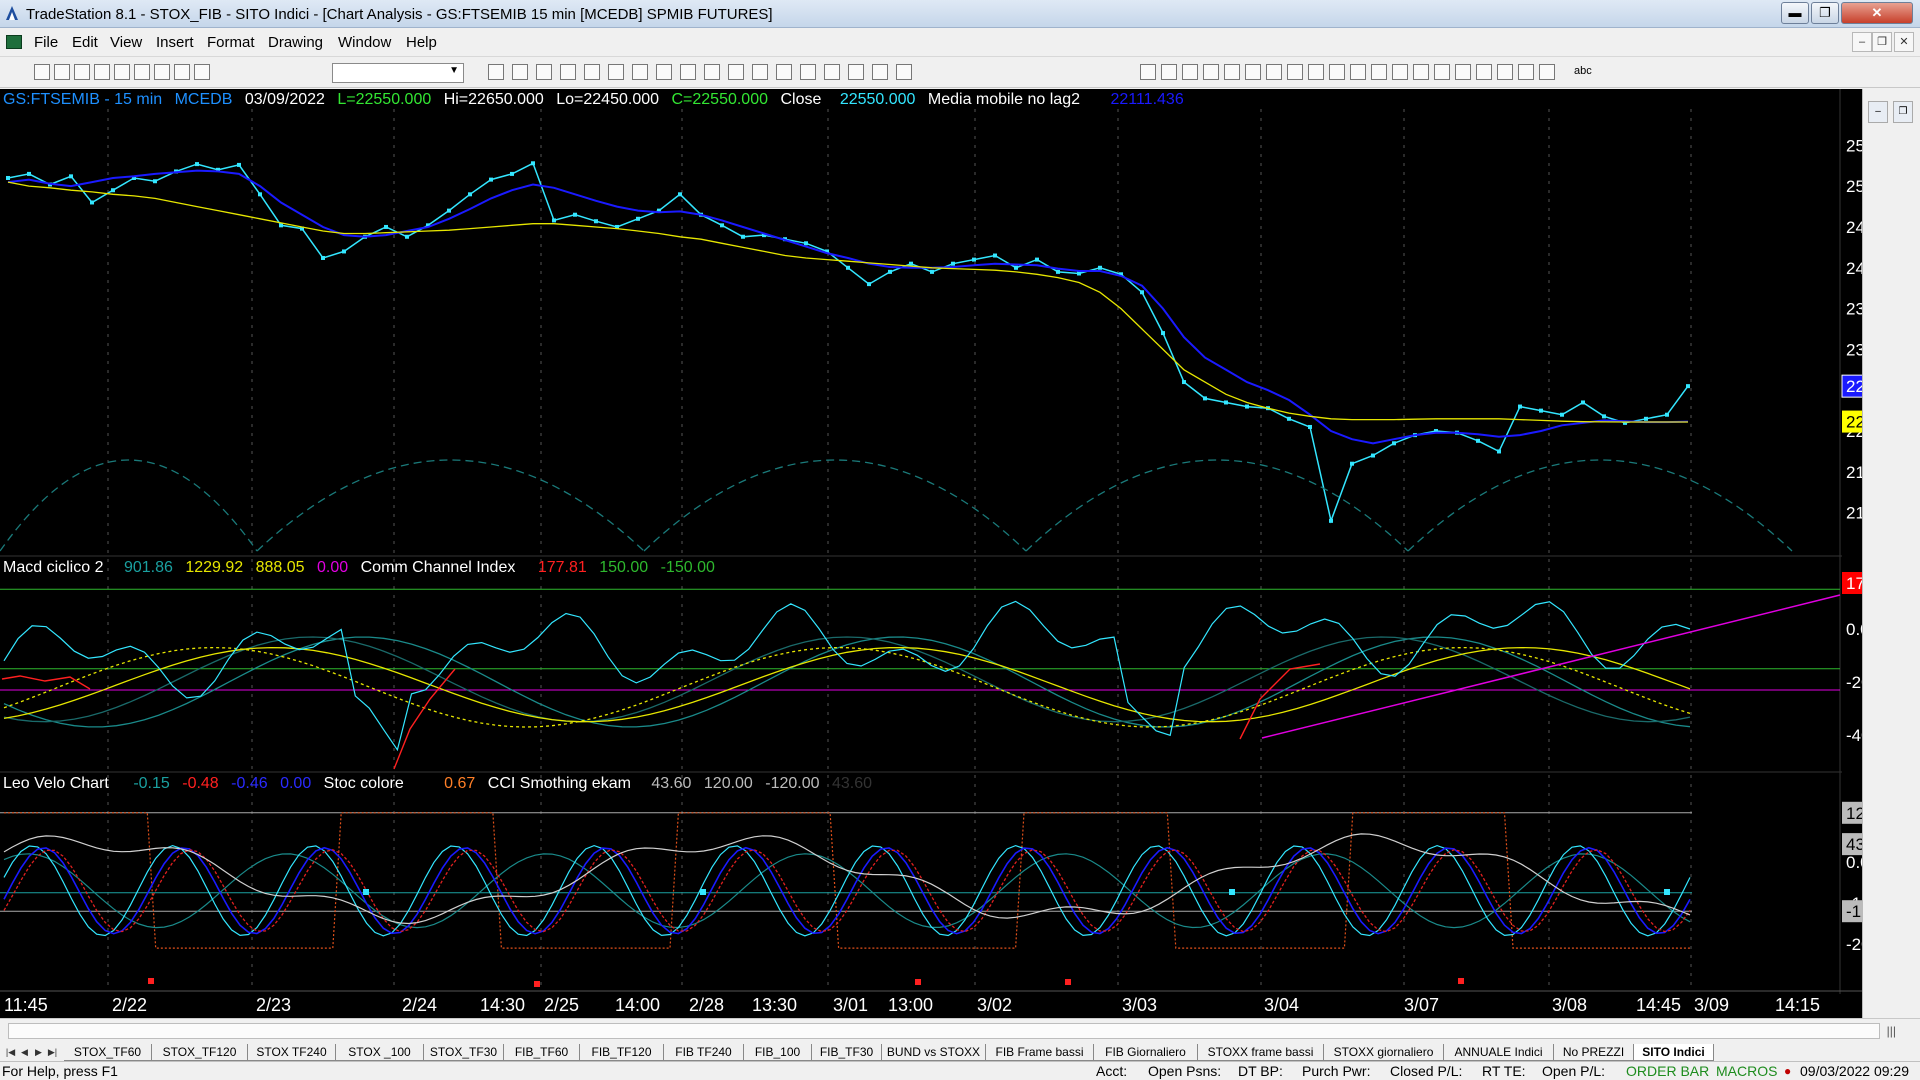 Image resolution: width=1920 pixels, height=1080 pixels. I want to click on close-button: ✕, so click(1877, 13).